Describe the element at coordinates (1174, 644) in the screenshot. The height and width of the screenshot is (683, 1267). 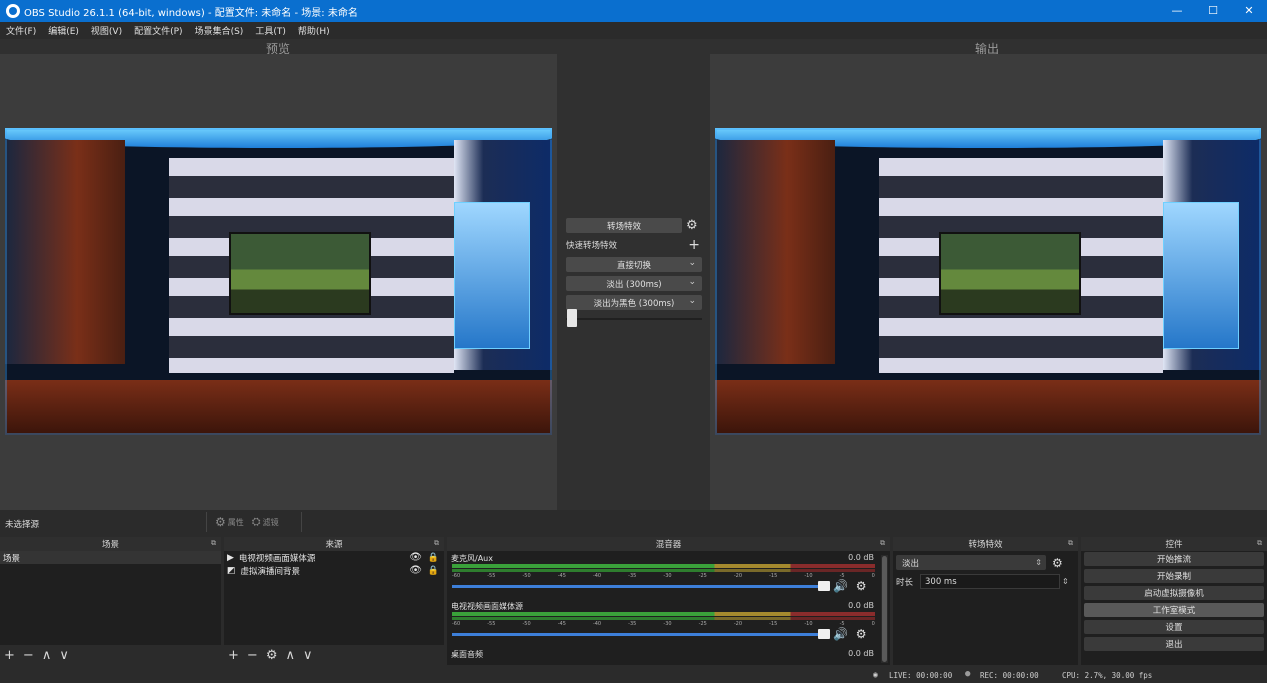
I see `exit-button: 退出` at that location.